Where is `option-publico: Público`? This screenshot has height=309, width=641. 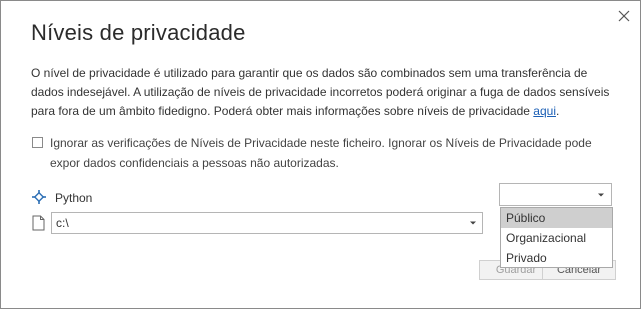 option-publico: Público is located at coordinates (556, 218).